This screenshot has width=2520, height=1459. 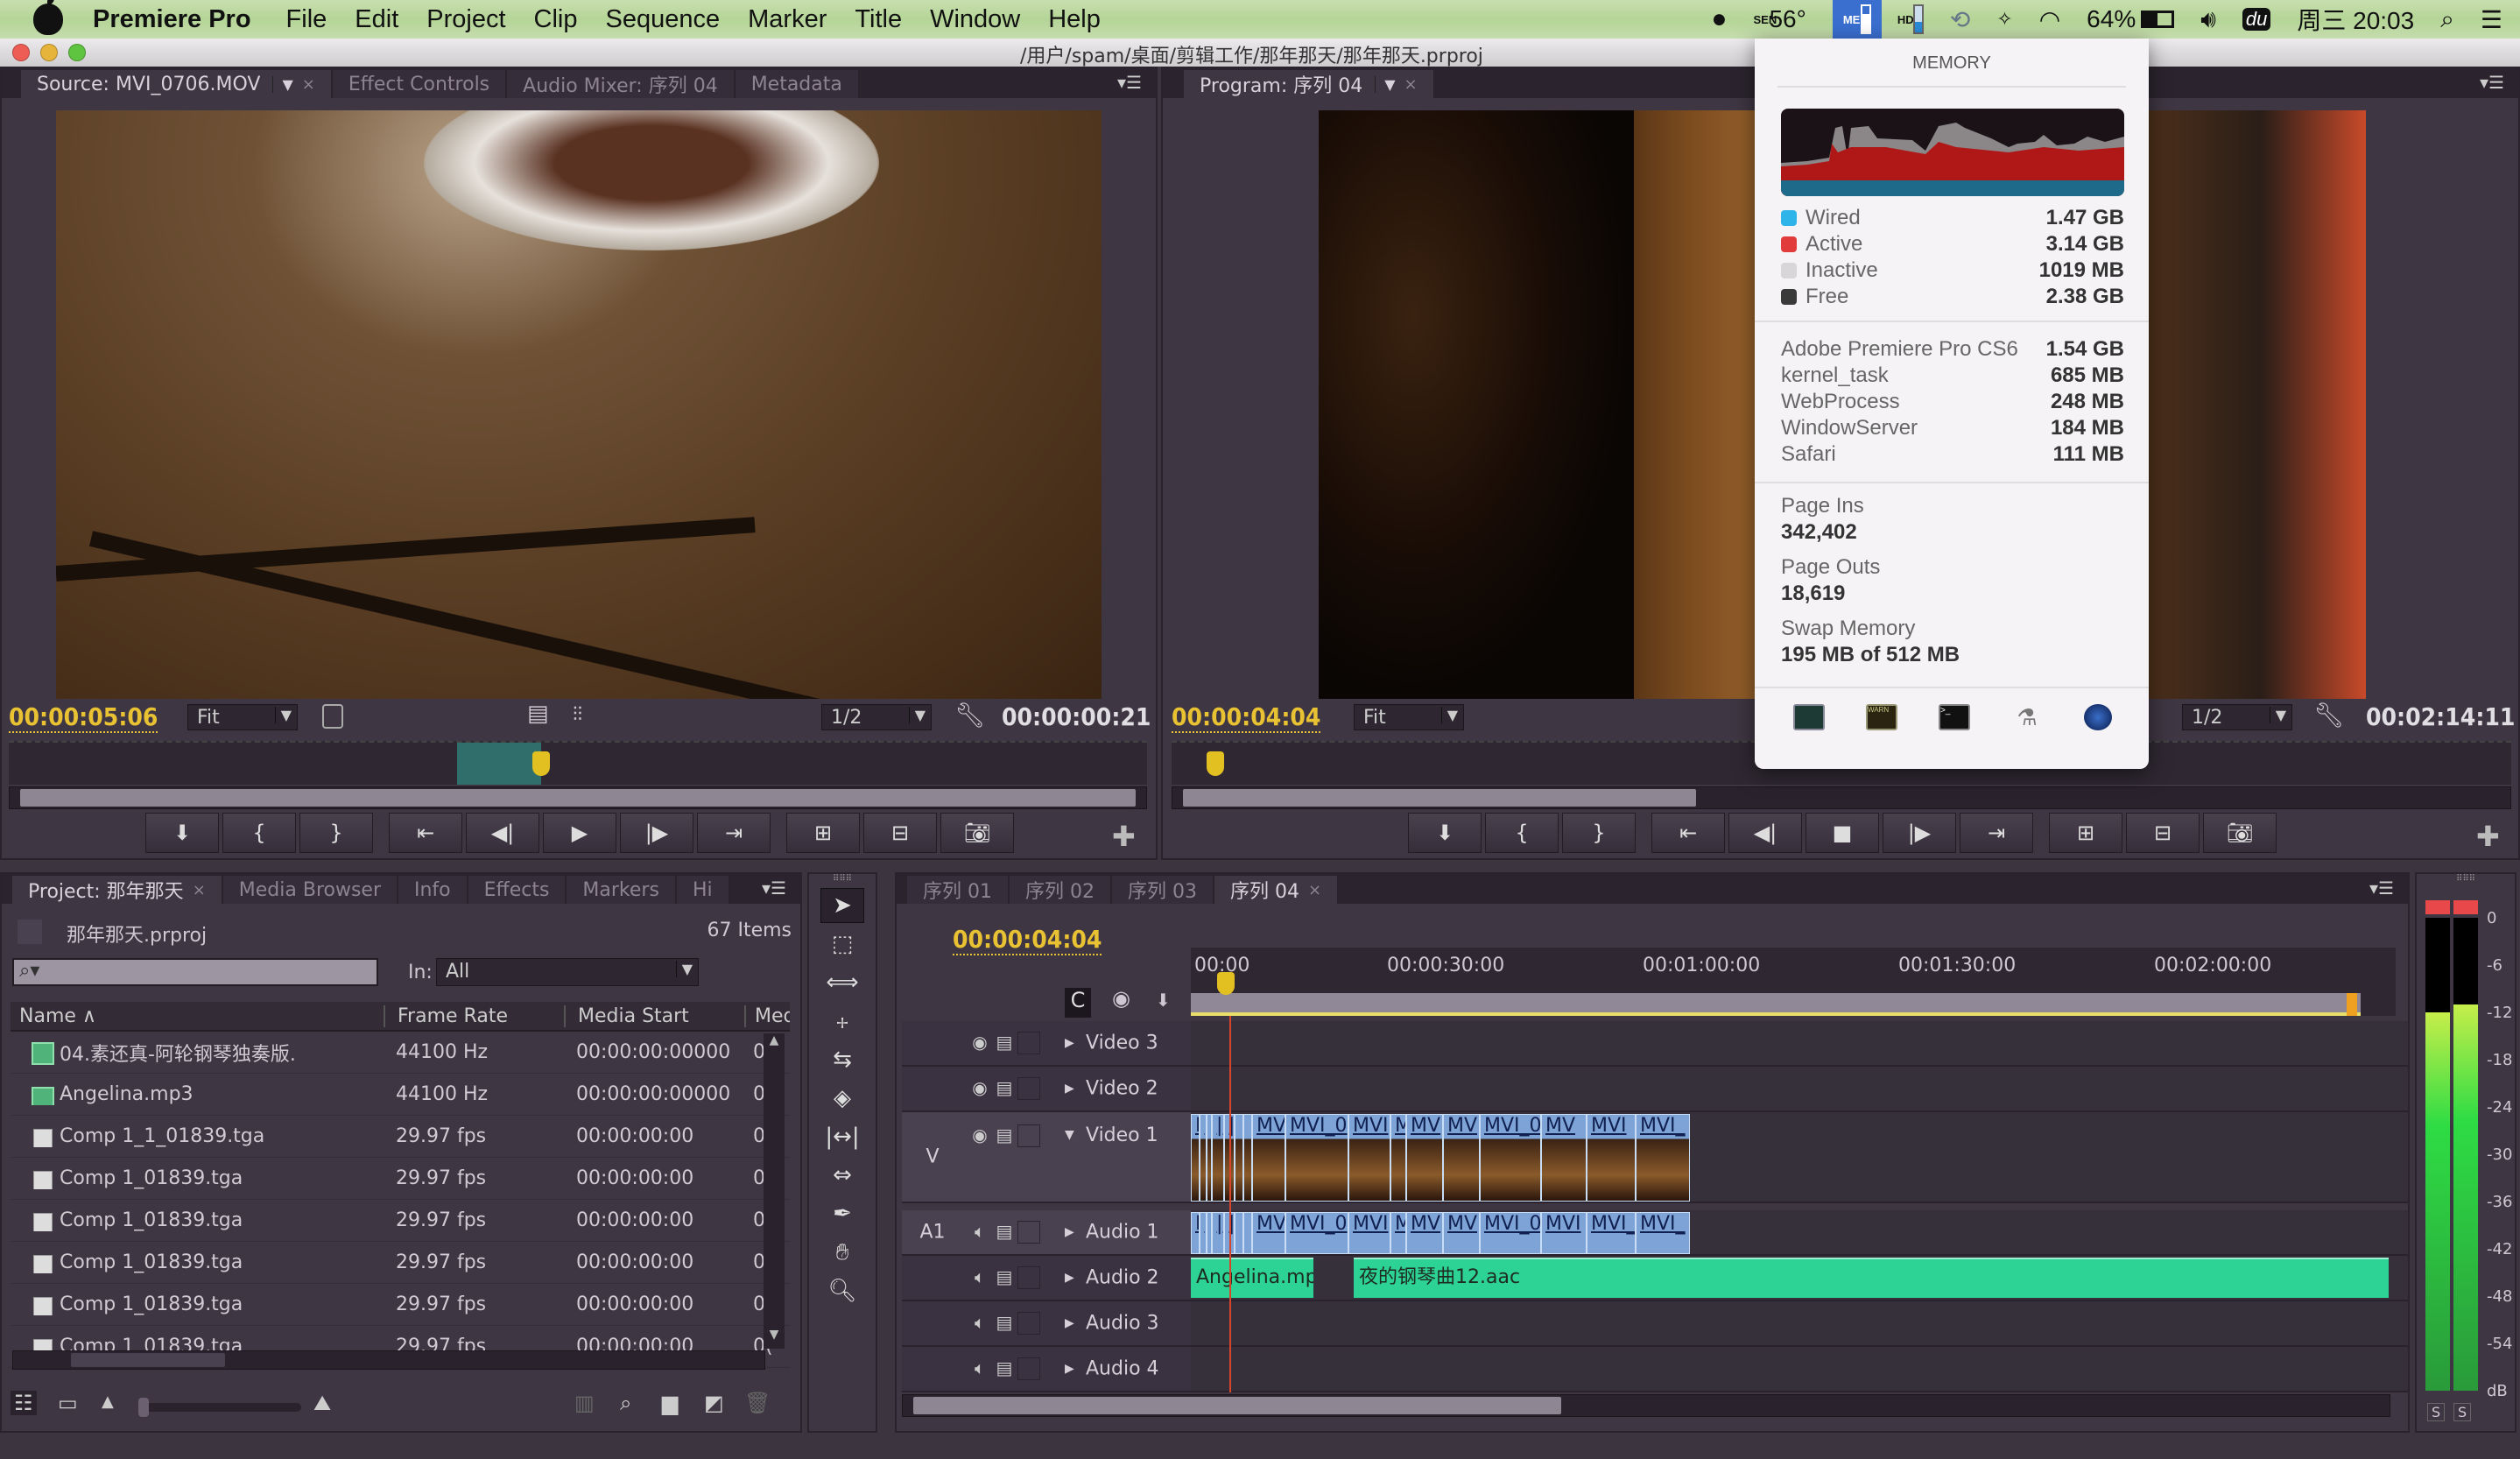 What do you see at coordinates (900, 833) in the screenshot?
I see `overwrite-button: ⊟` at bounding box center [900, 833].